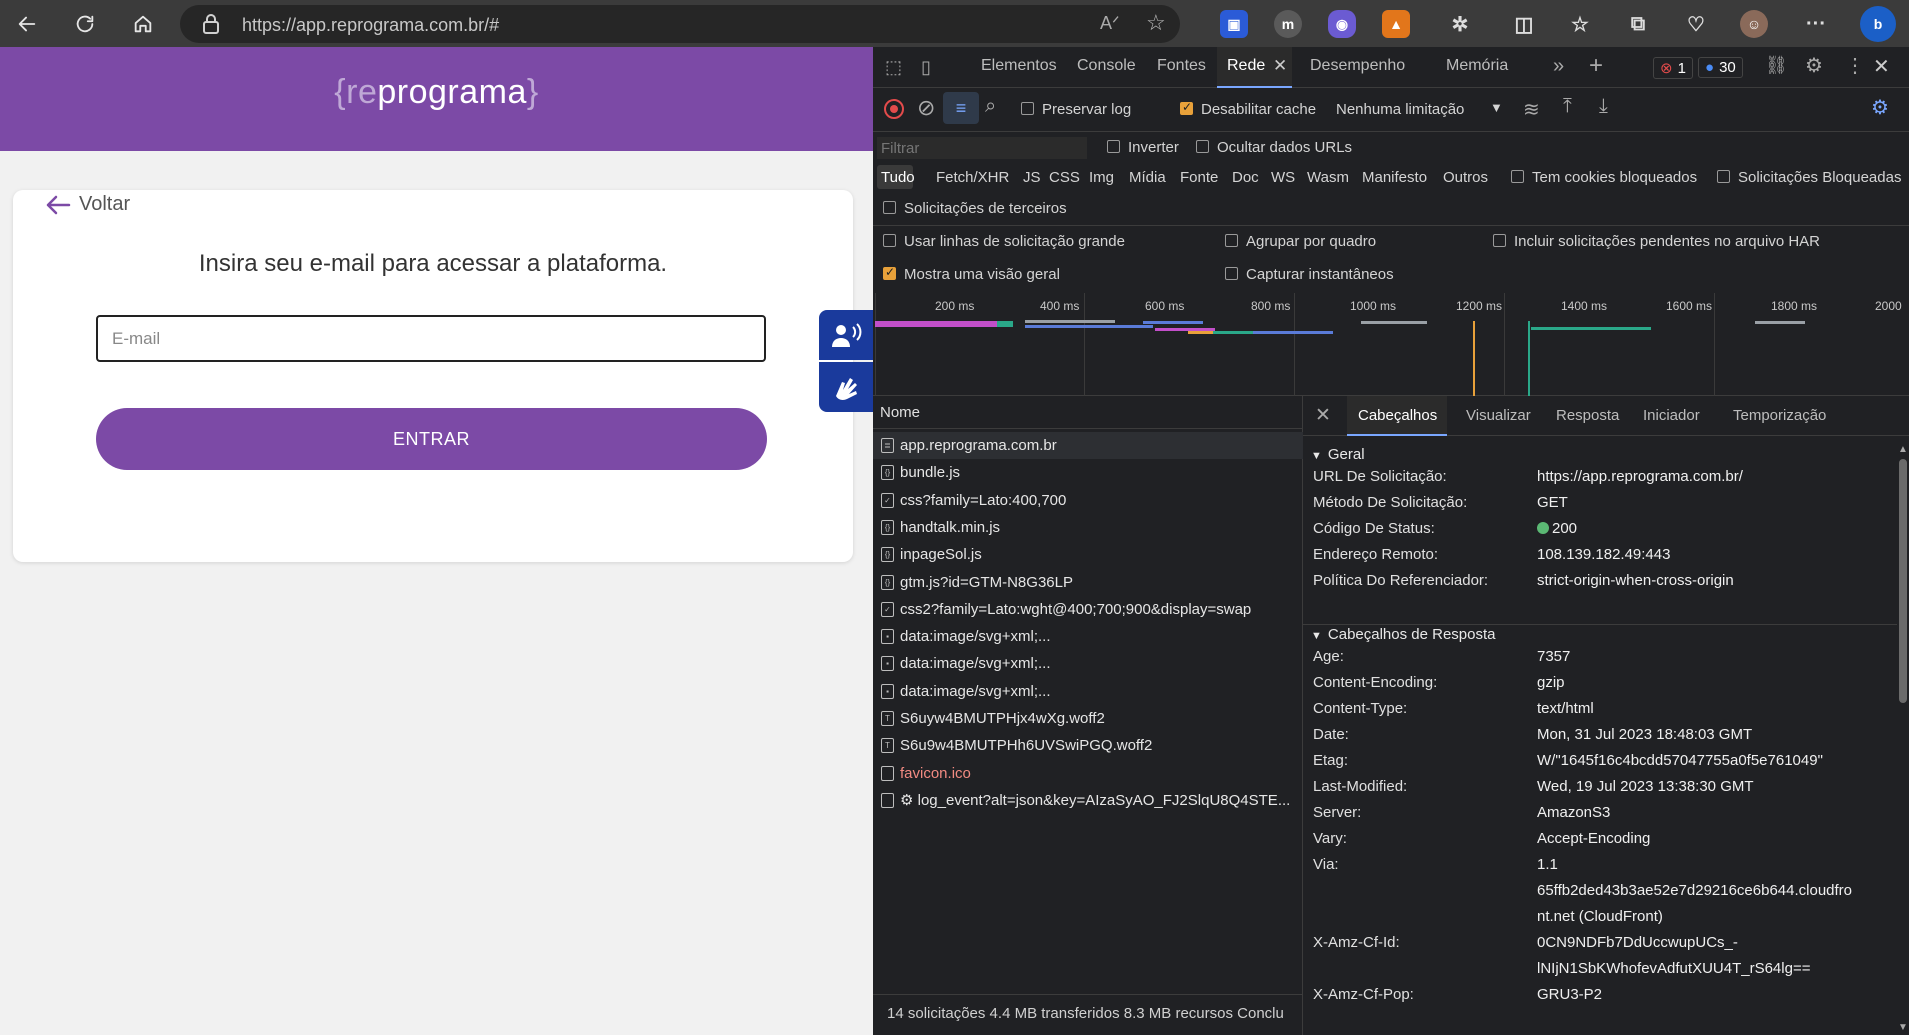  I want to click on type-filter-fetch: Fetch/XHR, so click(972, 177).